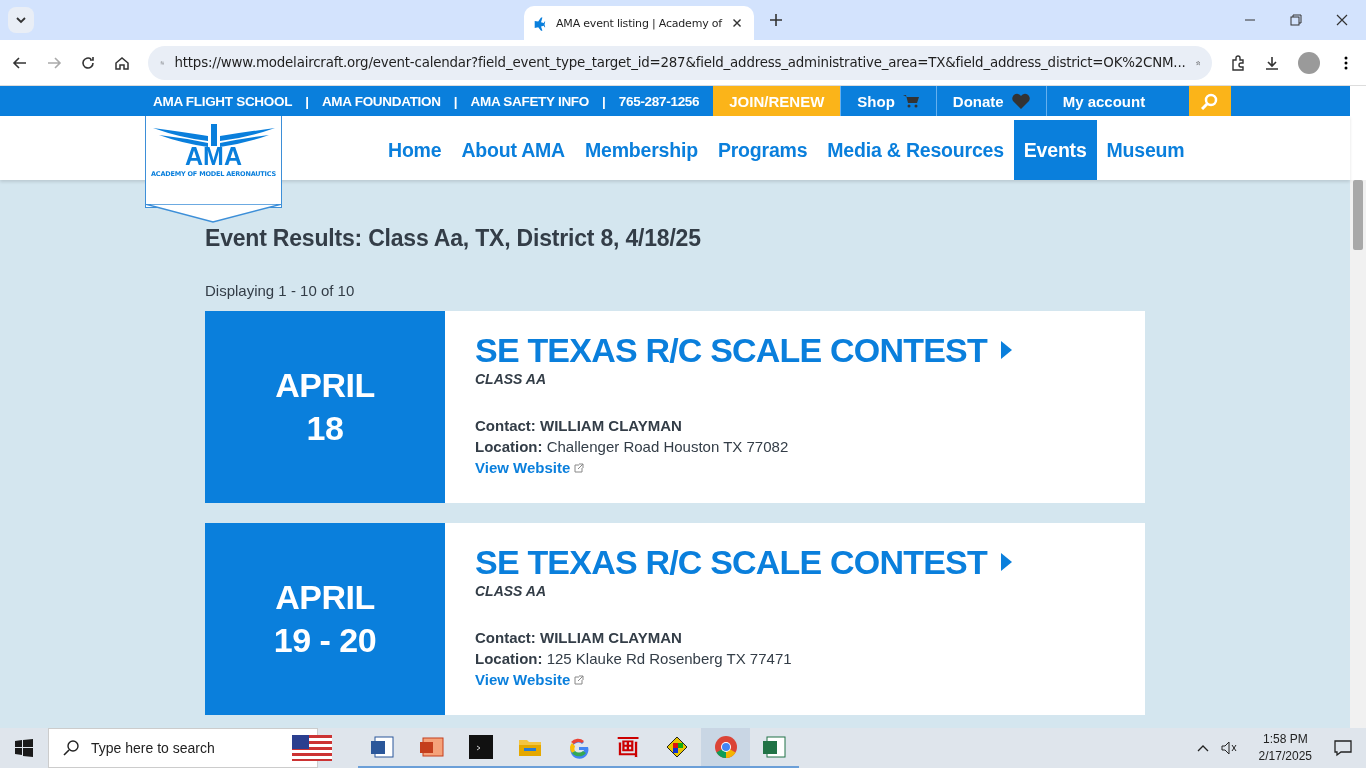 The height and width of the screenshot is (768, 1366). Describe the element at coordinates (776, 20) in the screenshot. I see `new-tab-icon` at that location.